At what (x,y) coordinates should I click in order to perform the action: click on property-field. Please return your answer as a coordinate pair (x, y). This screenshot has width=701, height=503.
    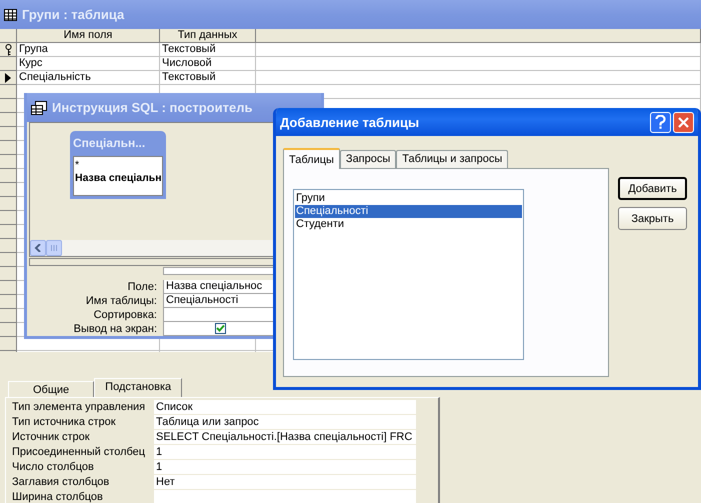
    Looking at the image, I should click on (285, 496).